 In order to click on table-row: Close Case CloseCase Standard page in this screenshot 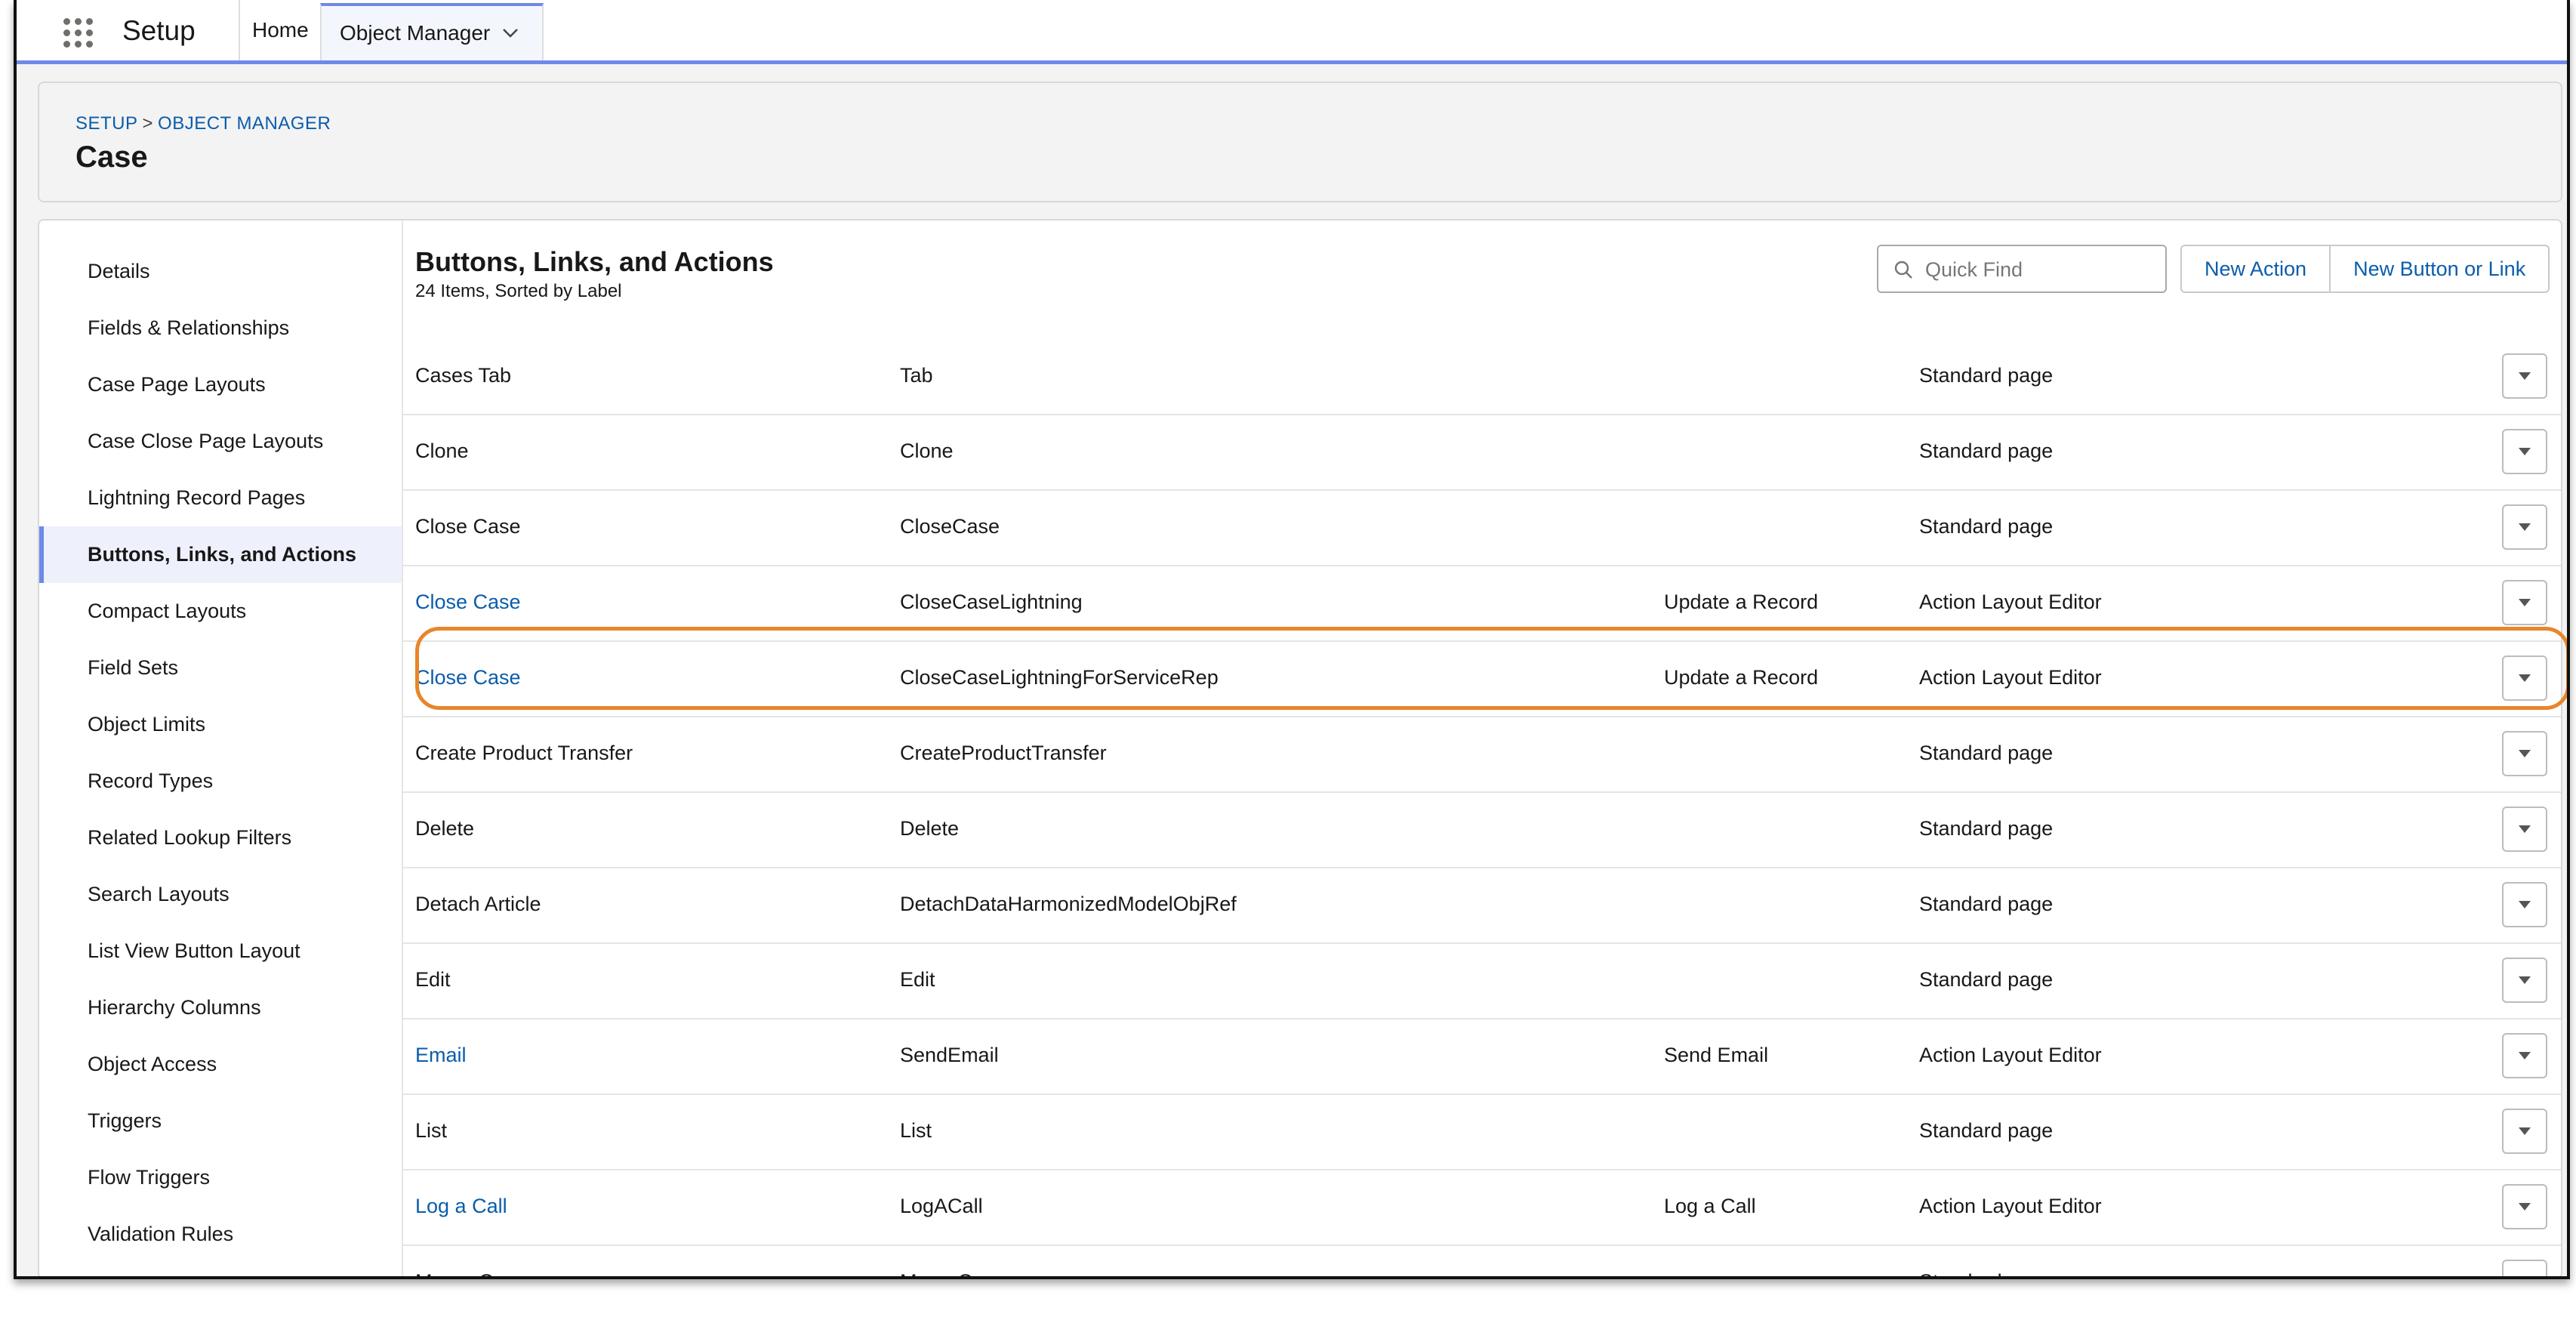, I will do `click(1482, 528)`.